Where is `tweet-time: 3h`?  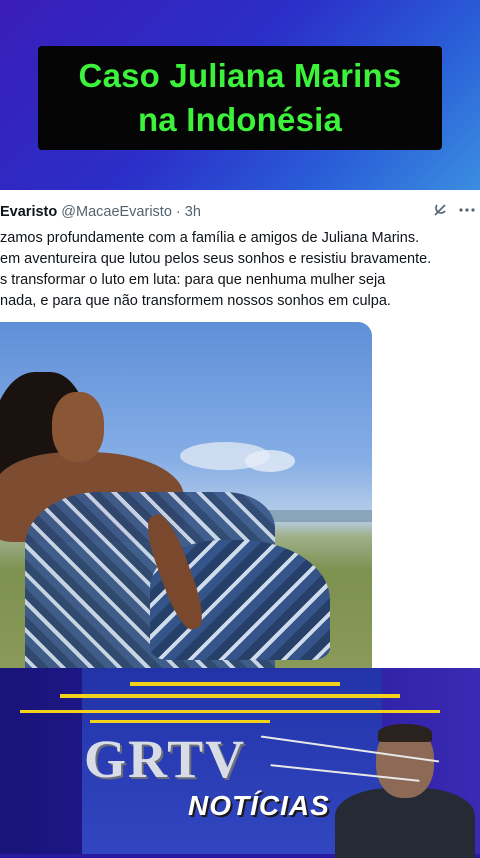
tweet-time: 3h is located at coordinates (193, 212).